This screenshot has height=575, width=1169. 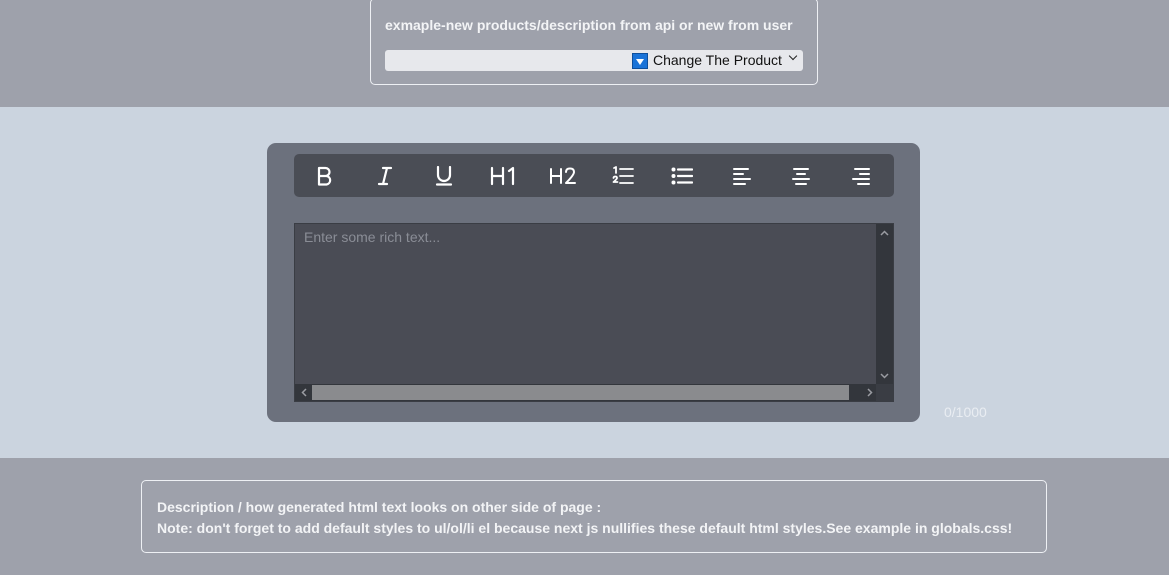 What do you see at coordinates (303, 392) in the screenshot?
I see `scroll-left-icon` at bounding box center [303, 392].